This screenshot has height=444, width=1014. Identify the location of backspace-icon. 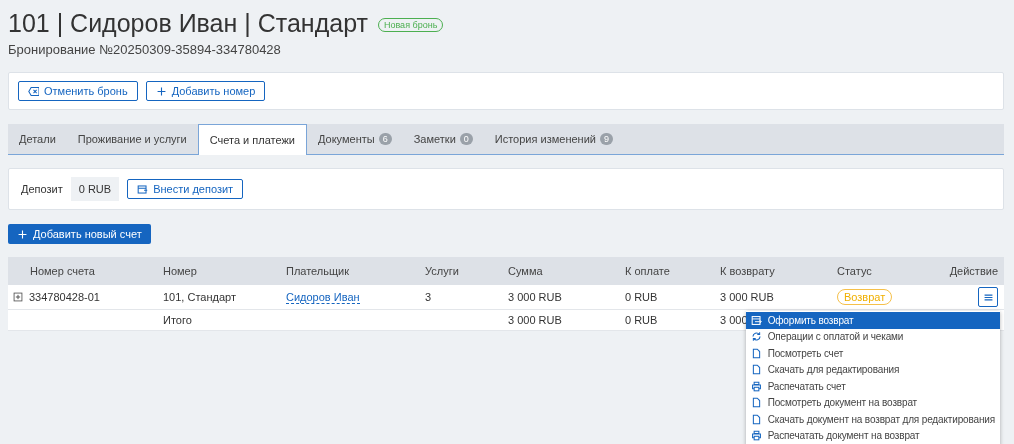
(33, 91).